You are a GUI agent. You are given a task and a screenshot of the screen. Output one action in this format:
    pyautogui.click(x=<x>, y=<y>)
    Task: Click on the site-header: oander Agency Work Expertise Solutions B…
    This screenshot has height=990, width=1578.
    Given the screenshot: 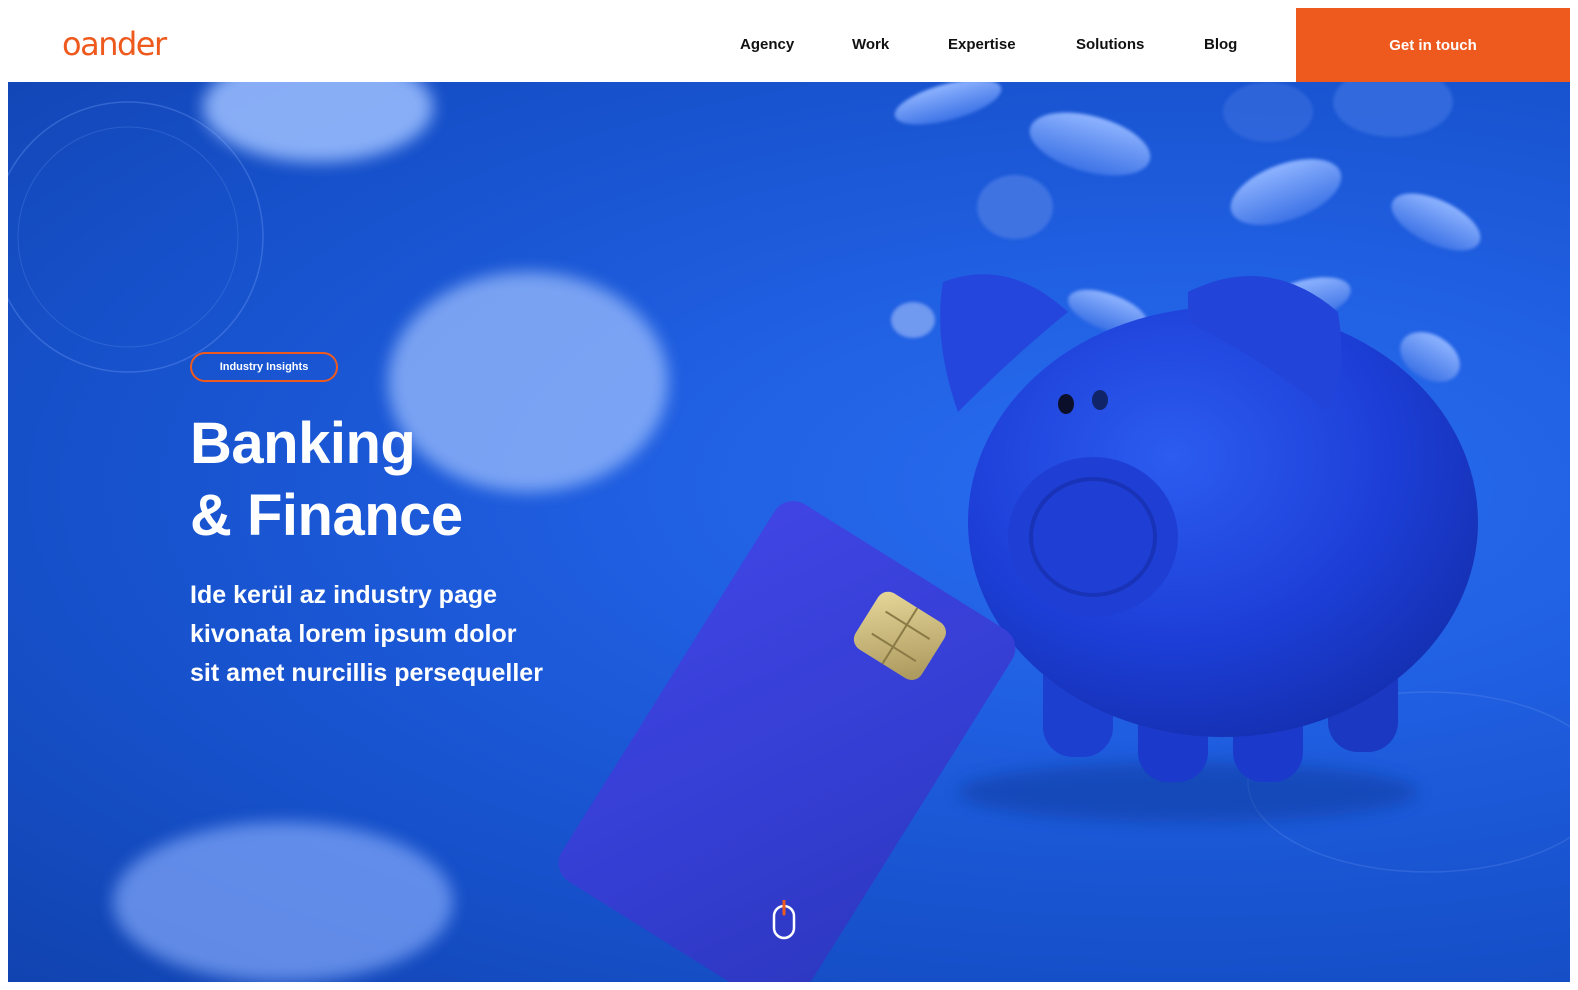 What is the action you would take?
    pyautogui.click(x=789, y=45)
    